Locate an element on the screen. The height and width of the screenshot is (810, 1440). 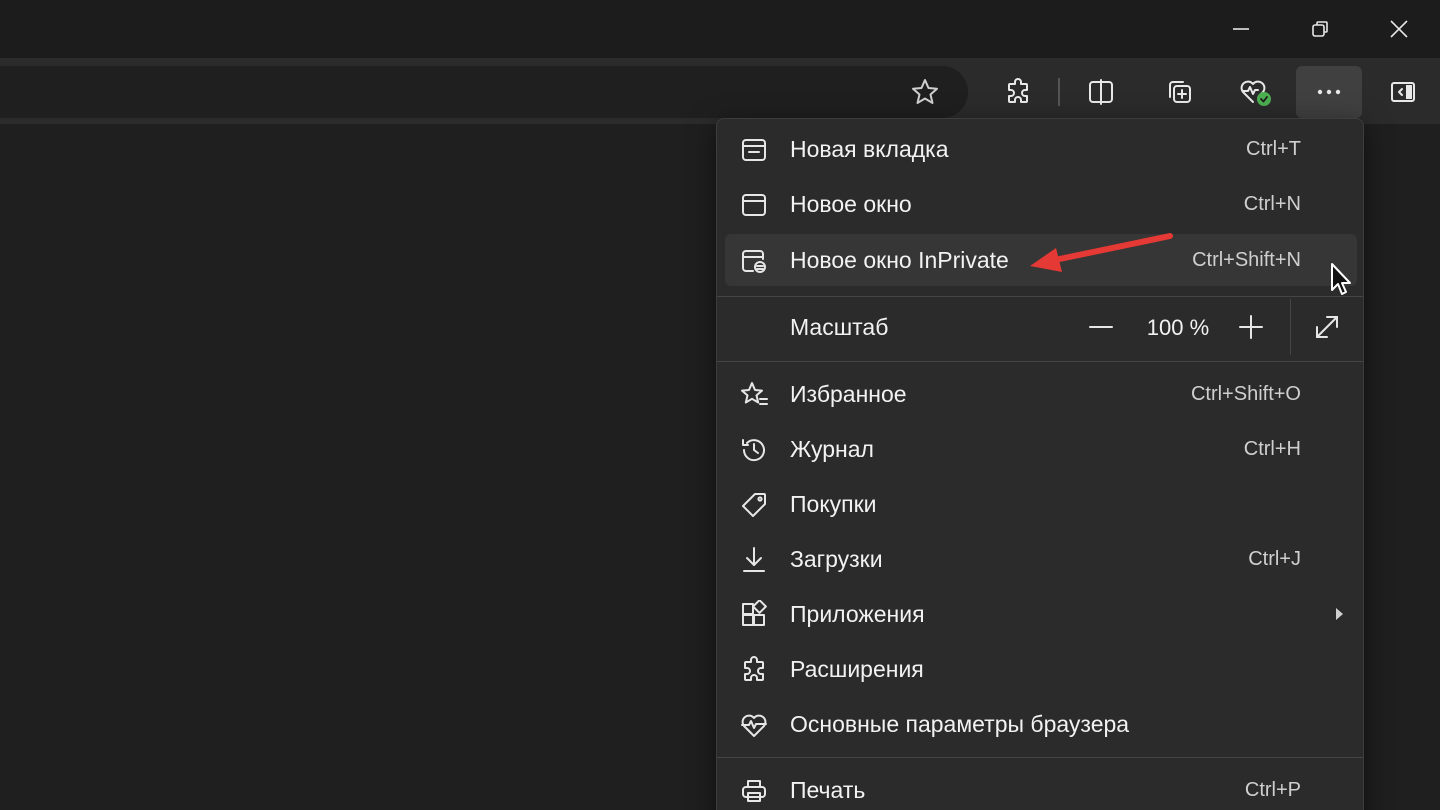
menu-item-label: Избранное is located at coordinates (848, 393).